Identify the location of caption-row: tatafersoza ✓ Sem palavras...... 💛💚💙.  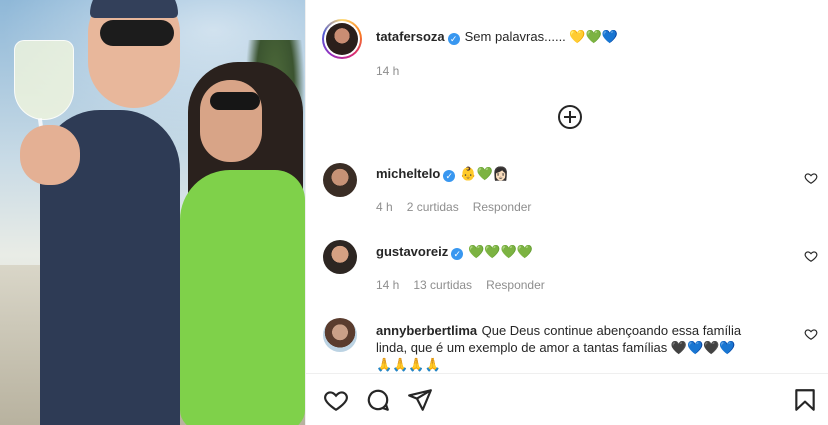
(602, 37).